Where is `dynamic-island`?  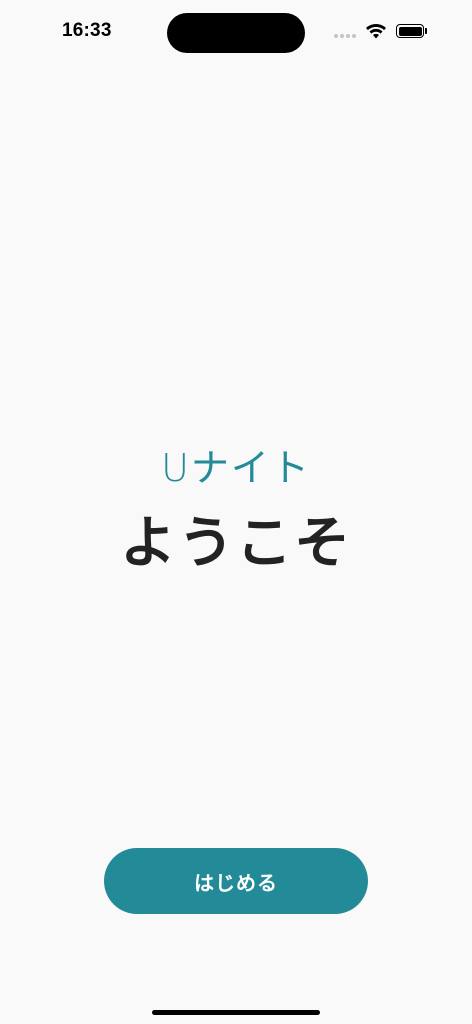
dynamic-island is located at coordinates (236, 33).